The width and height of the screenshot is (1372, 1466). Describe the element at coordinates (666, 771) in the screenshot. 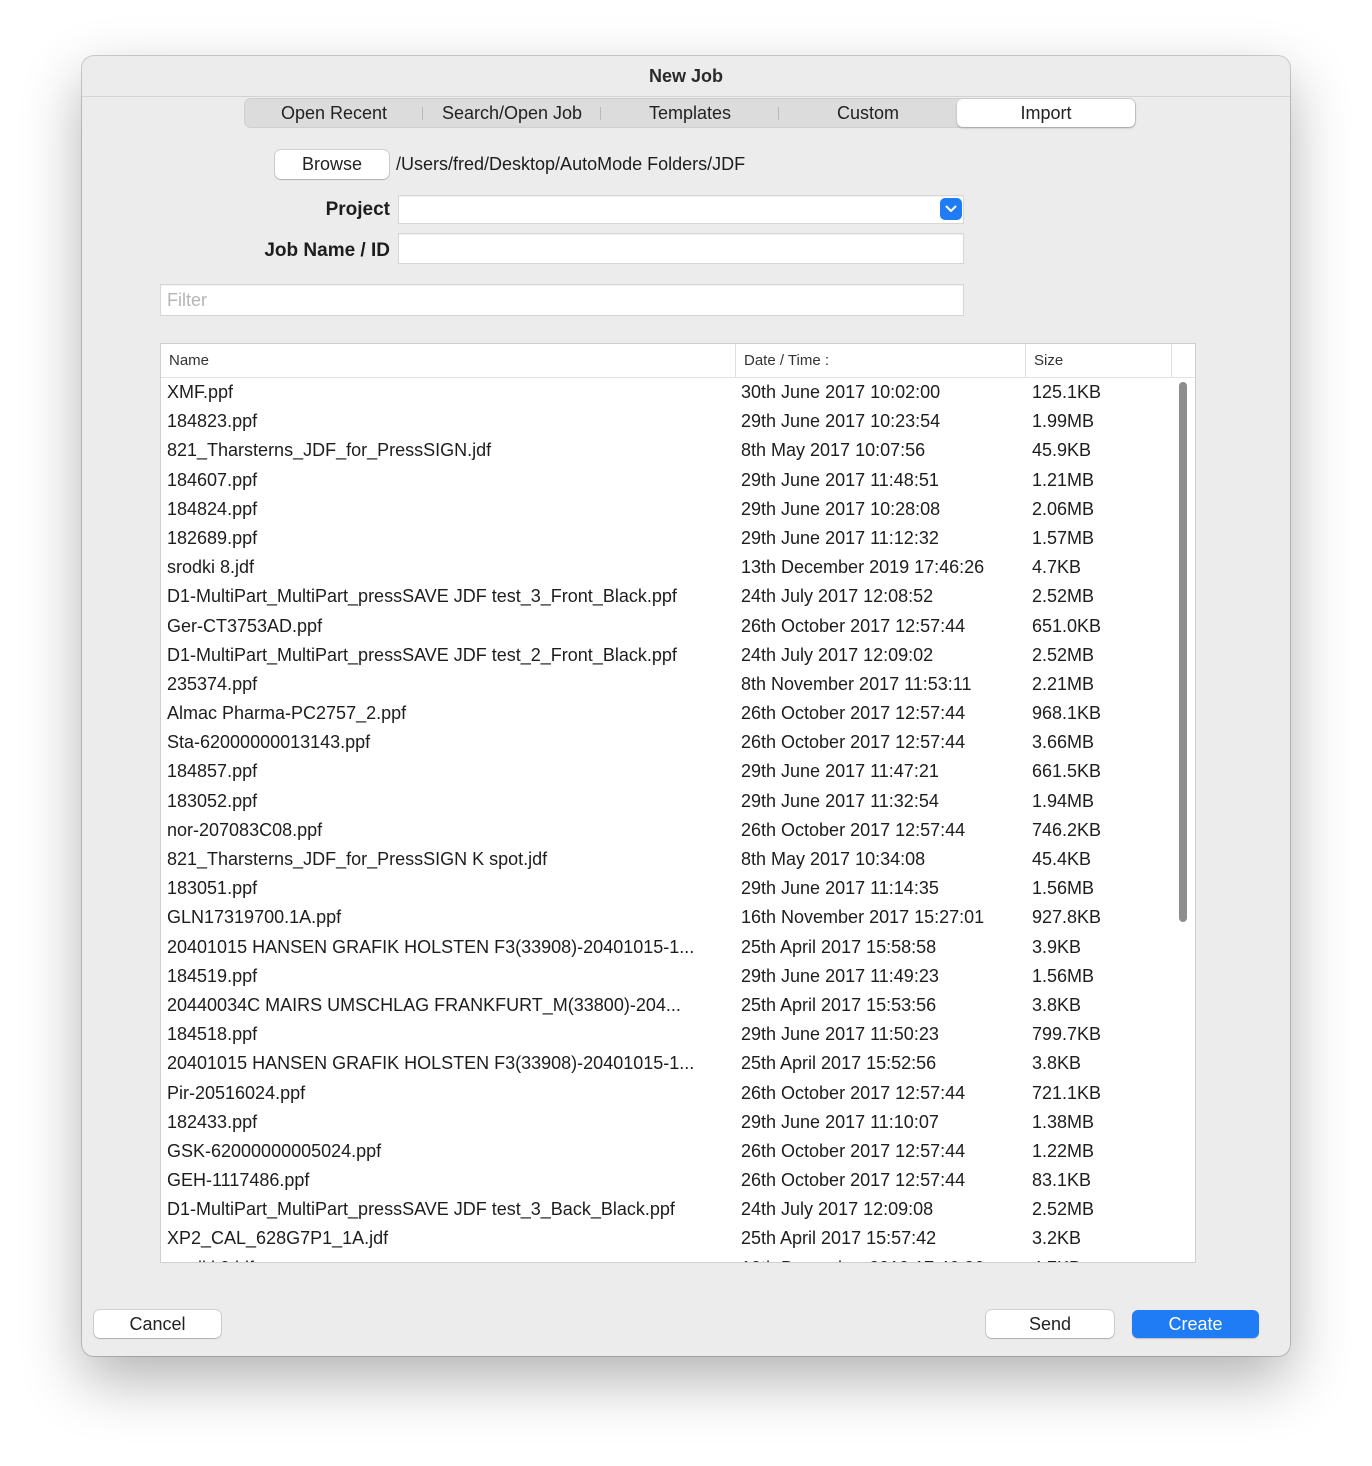

I see `table-row: 184857.ppf 29th June 2017 11:47:21 661.5KB` at that location.